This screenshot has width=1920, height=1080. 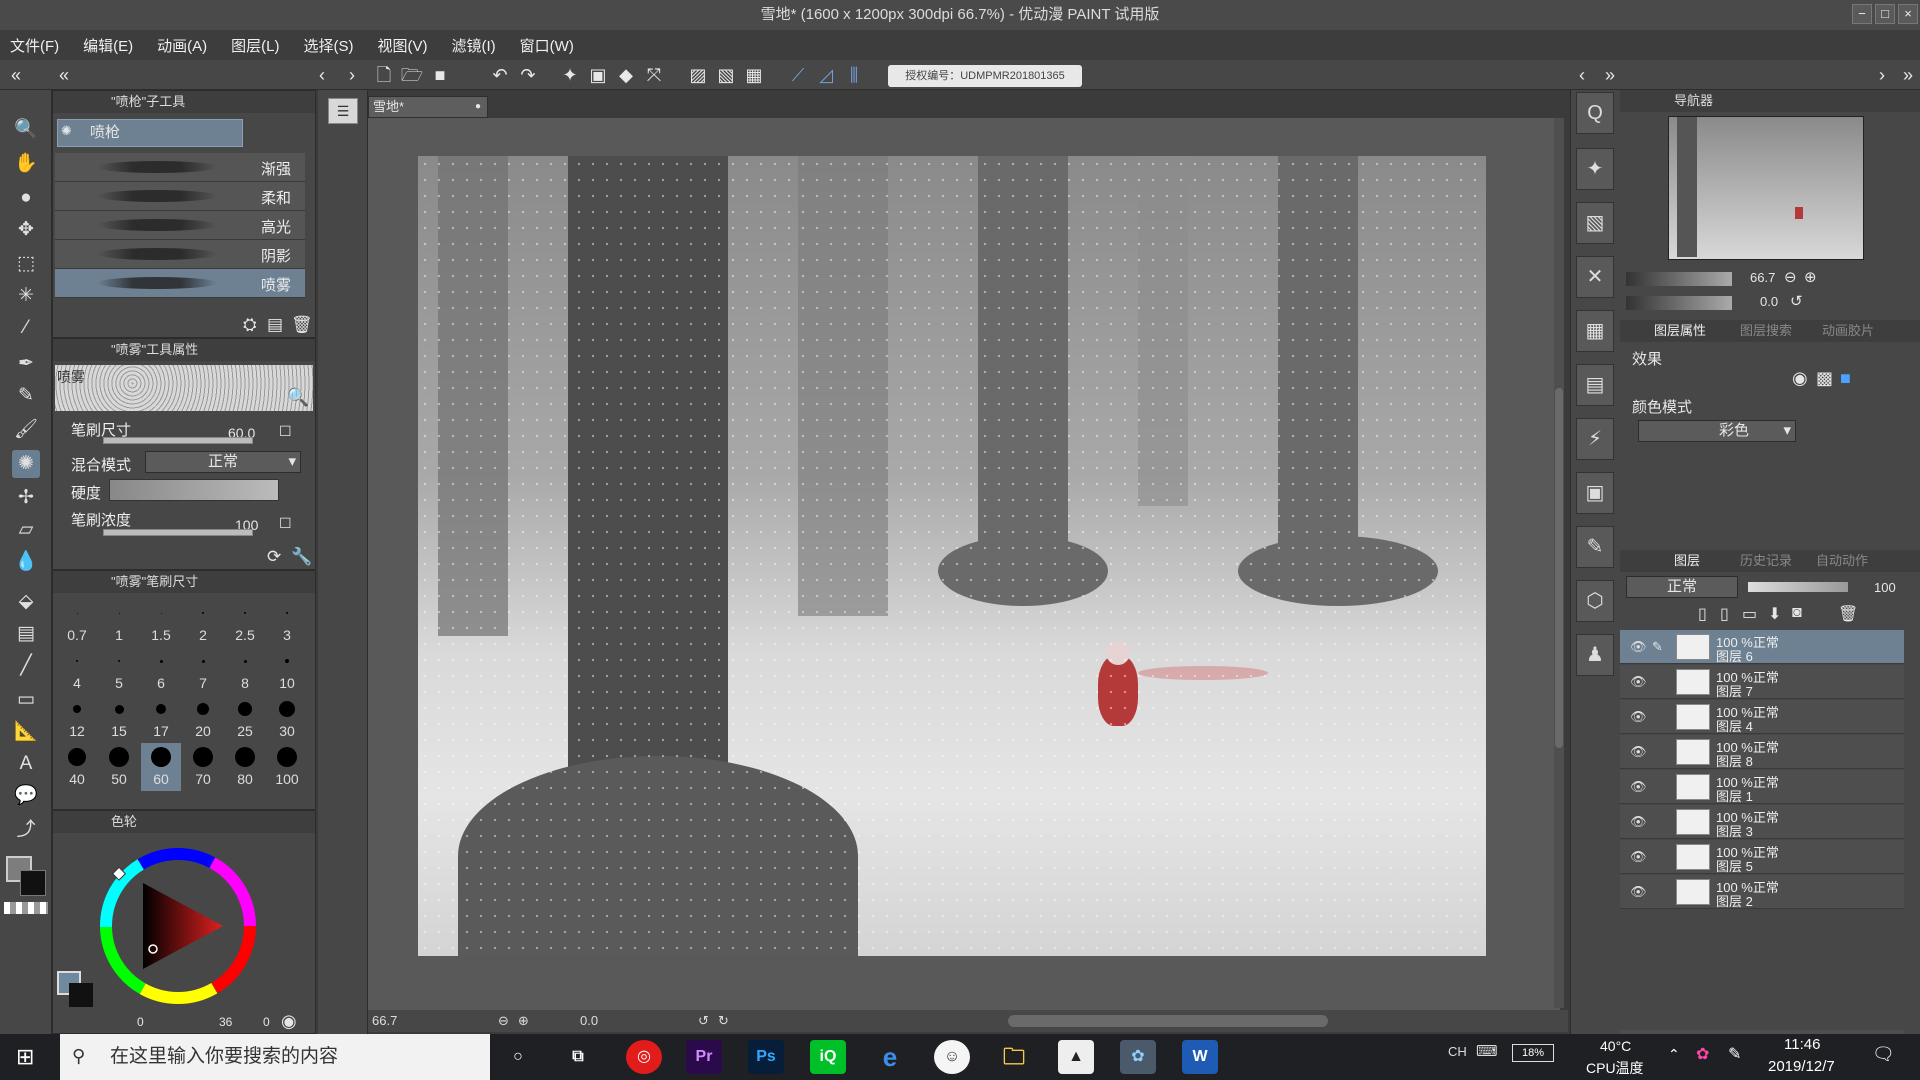 I want to click on brush-item: 渐强, so click(x=180, y=167).